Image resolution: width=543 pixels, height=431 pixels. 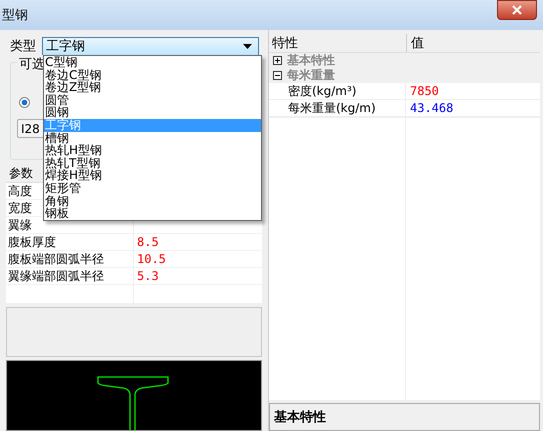 I want to click on dropdown-option: 热轧T型钢, so click(x=152, y=163).